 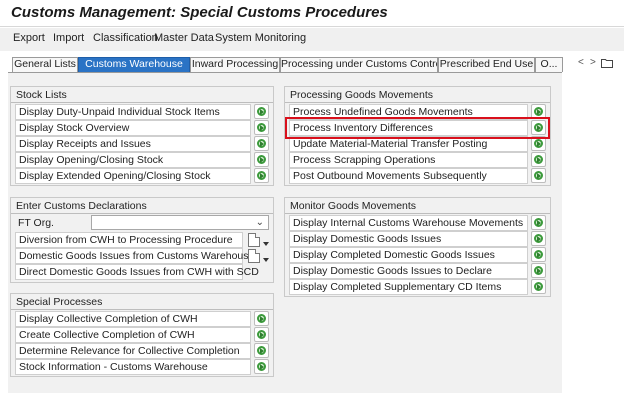 I want to click on list-item: Display Completed Domestic Goods Issues, so click(x=408, y=255).